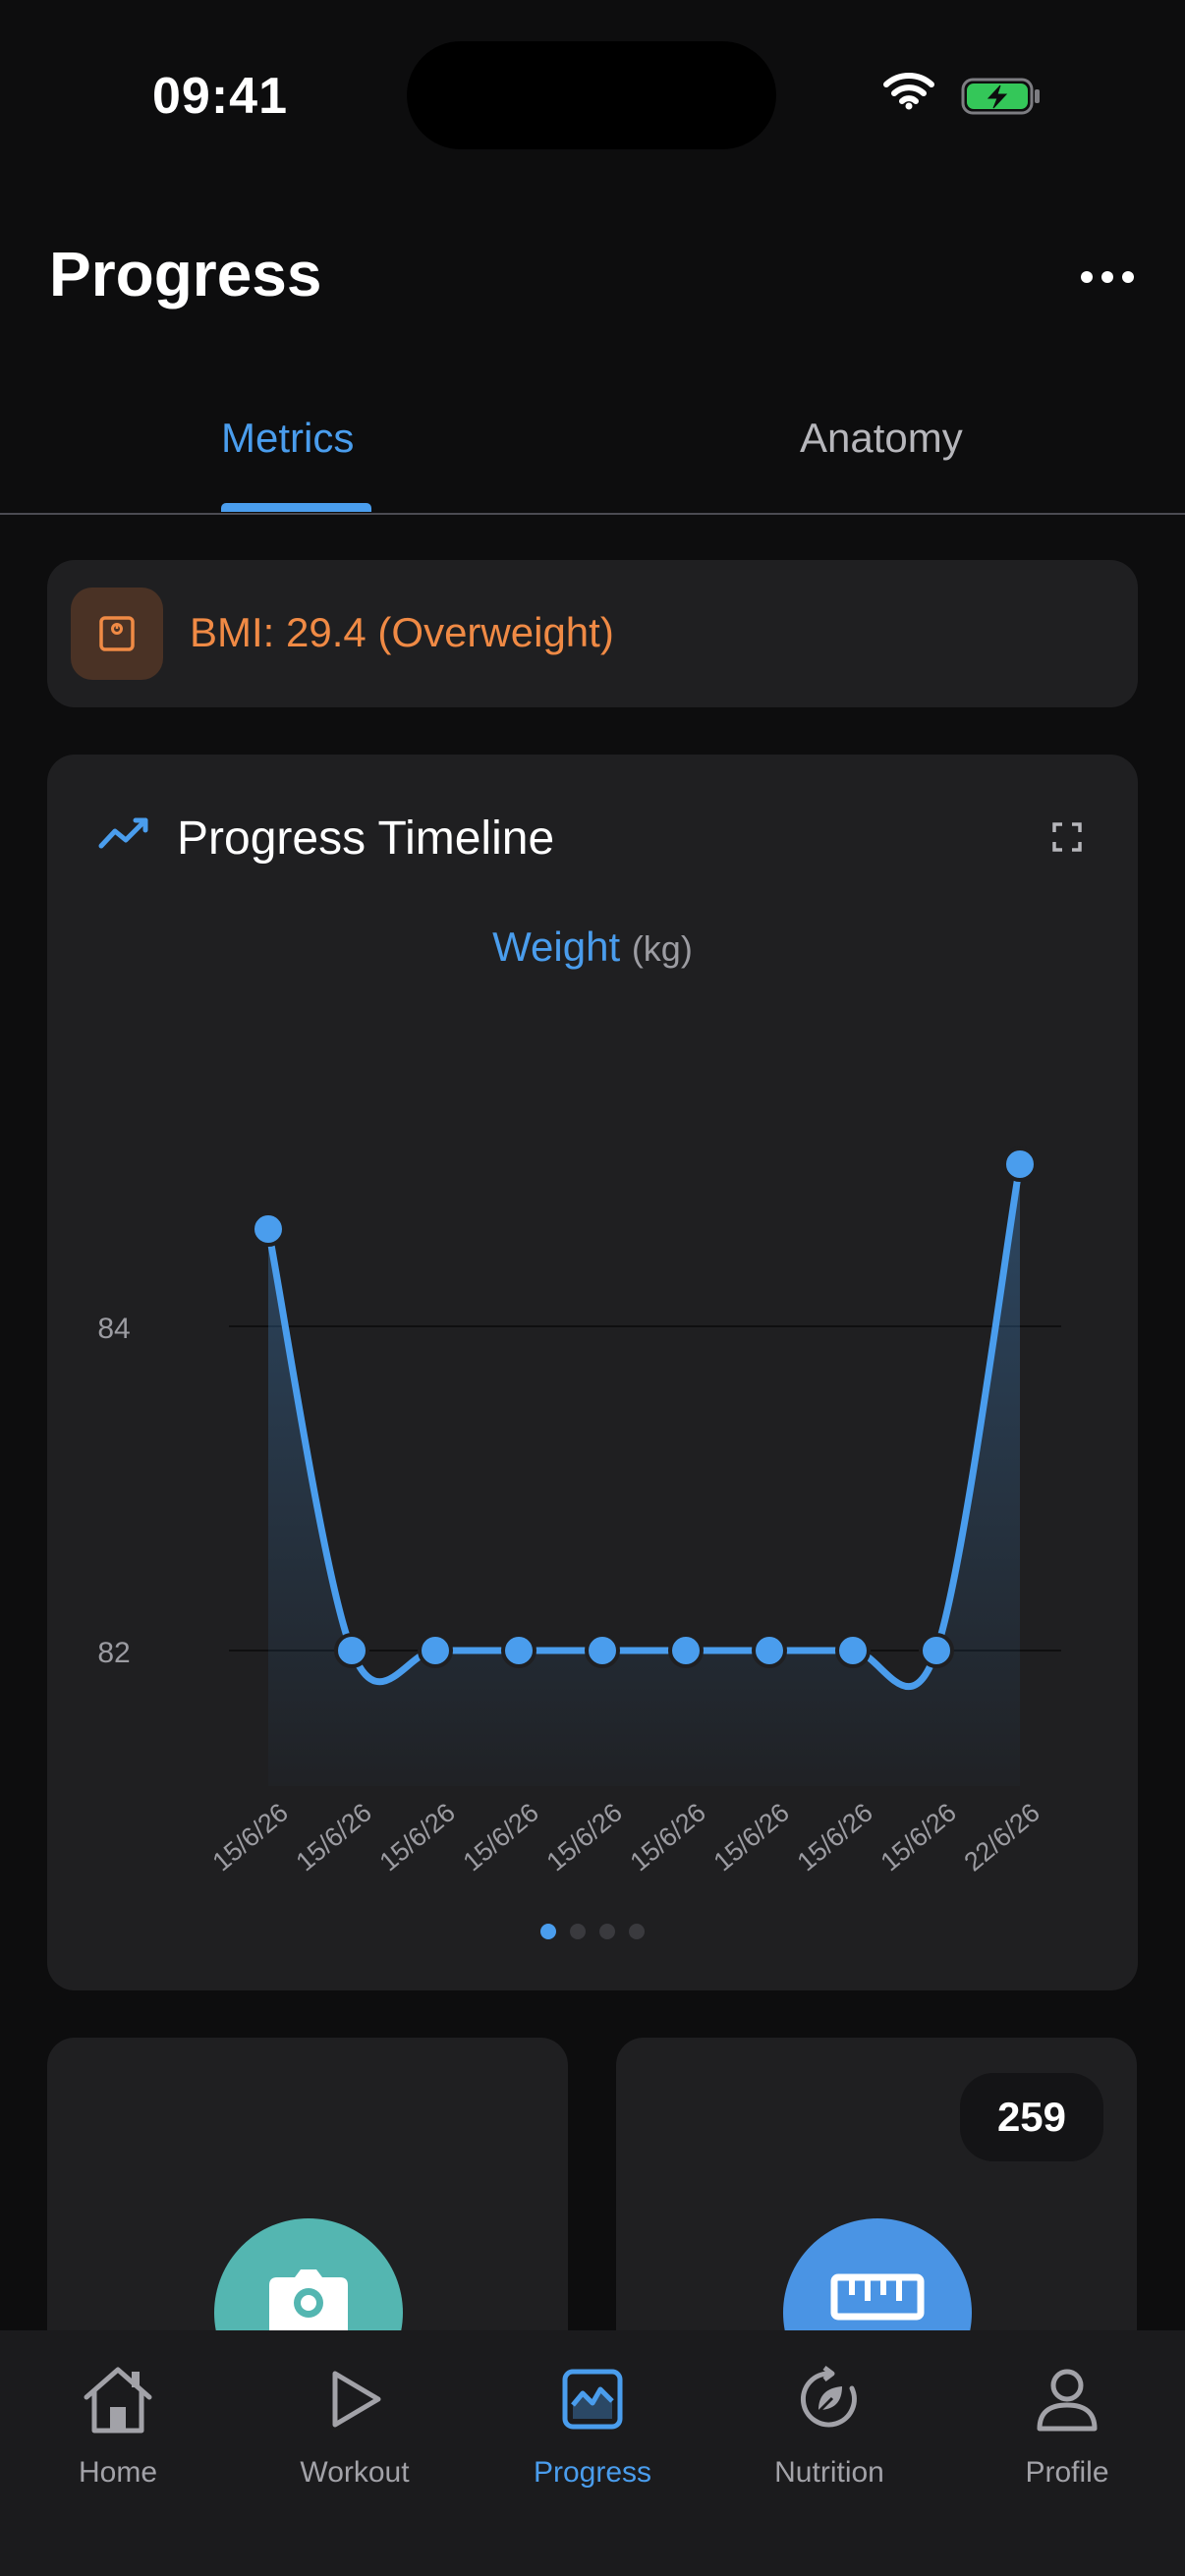 This screenshot has width=1185, height=2576. Describe the element at coordinates (592, 454) in the screenshot. I see `segment-tabs: Metrics Anatomy` at that location.